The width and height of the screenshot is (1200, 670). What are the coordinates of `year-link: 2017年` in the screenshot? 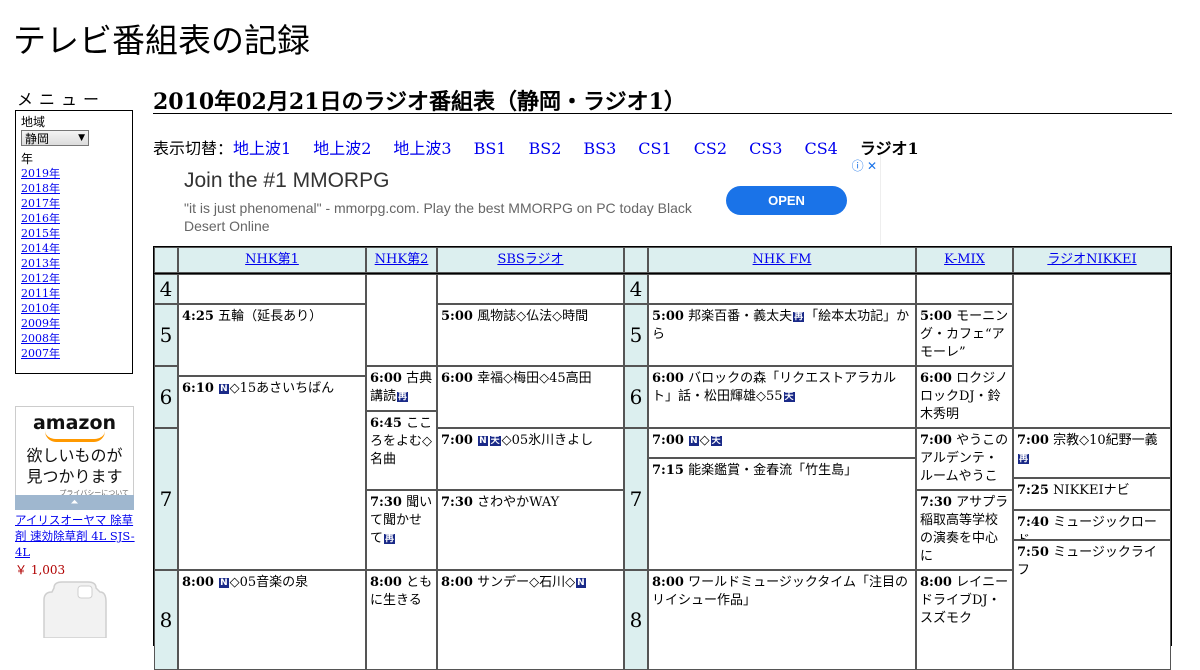 It's located at (40, 203).